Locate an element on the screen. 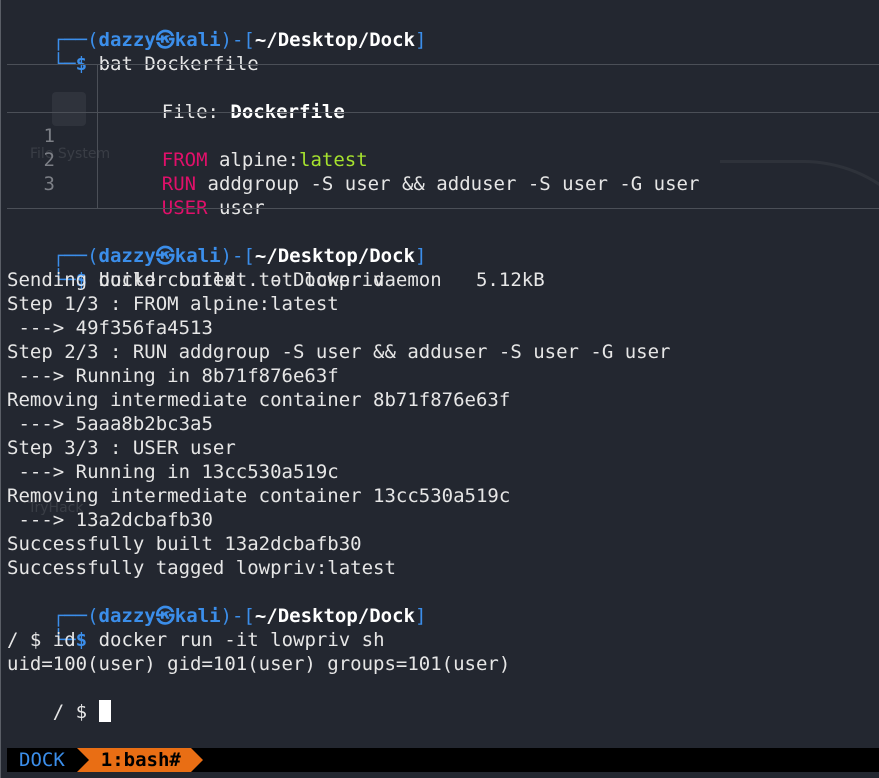 This screenshot has width=879, height=778. output-line: Step 1/3 : FROM alpine:latest is located at coordinates (173, 304).